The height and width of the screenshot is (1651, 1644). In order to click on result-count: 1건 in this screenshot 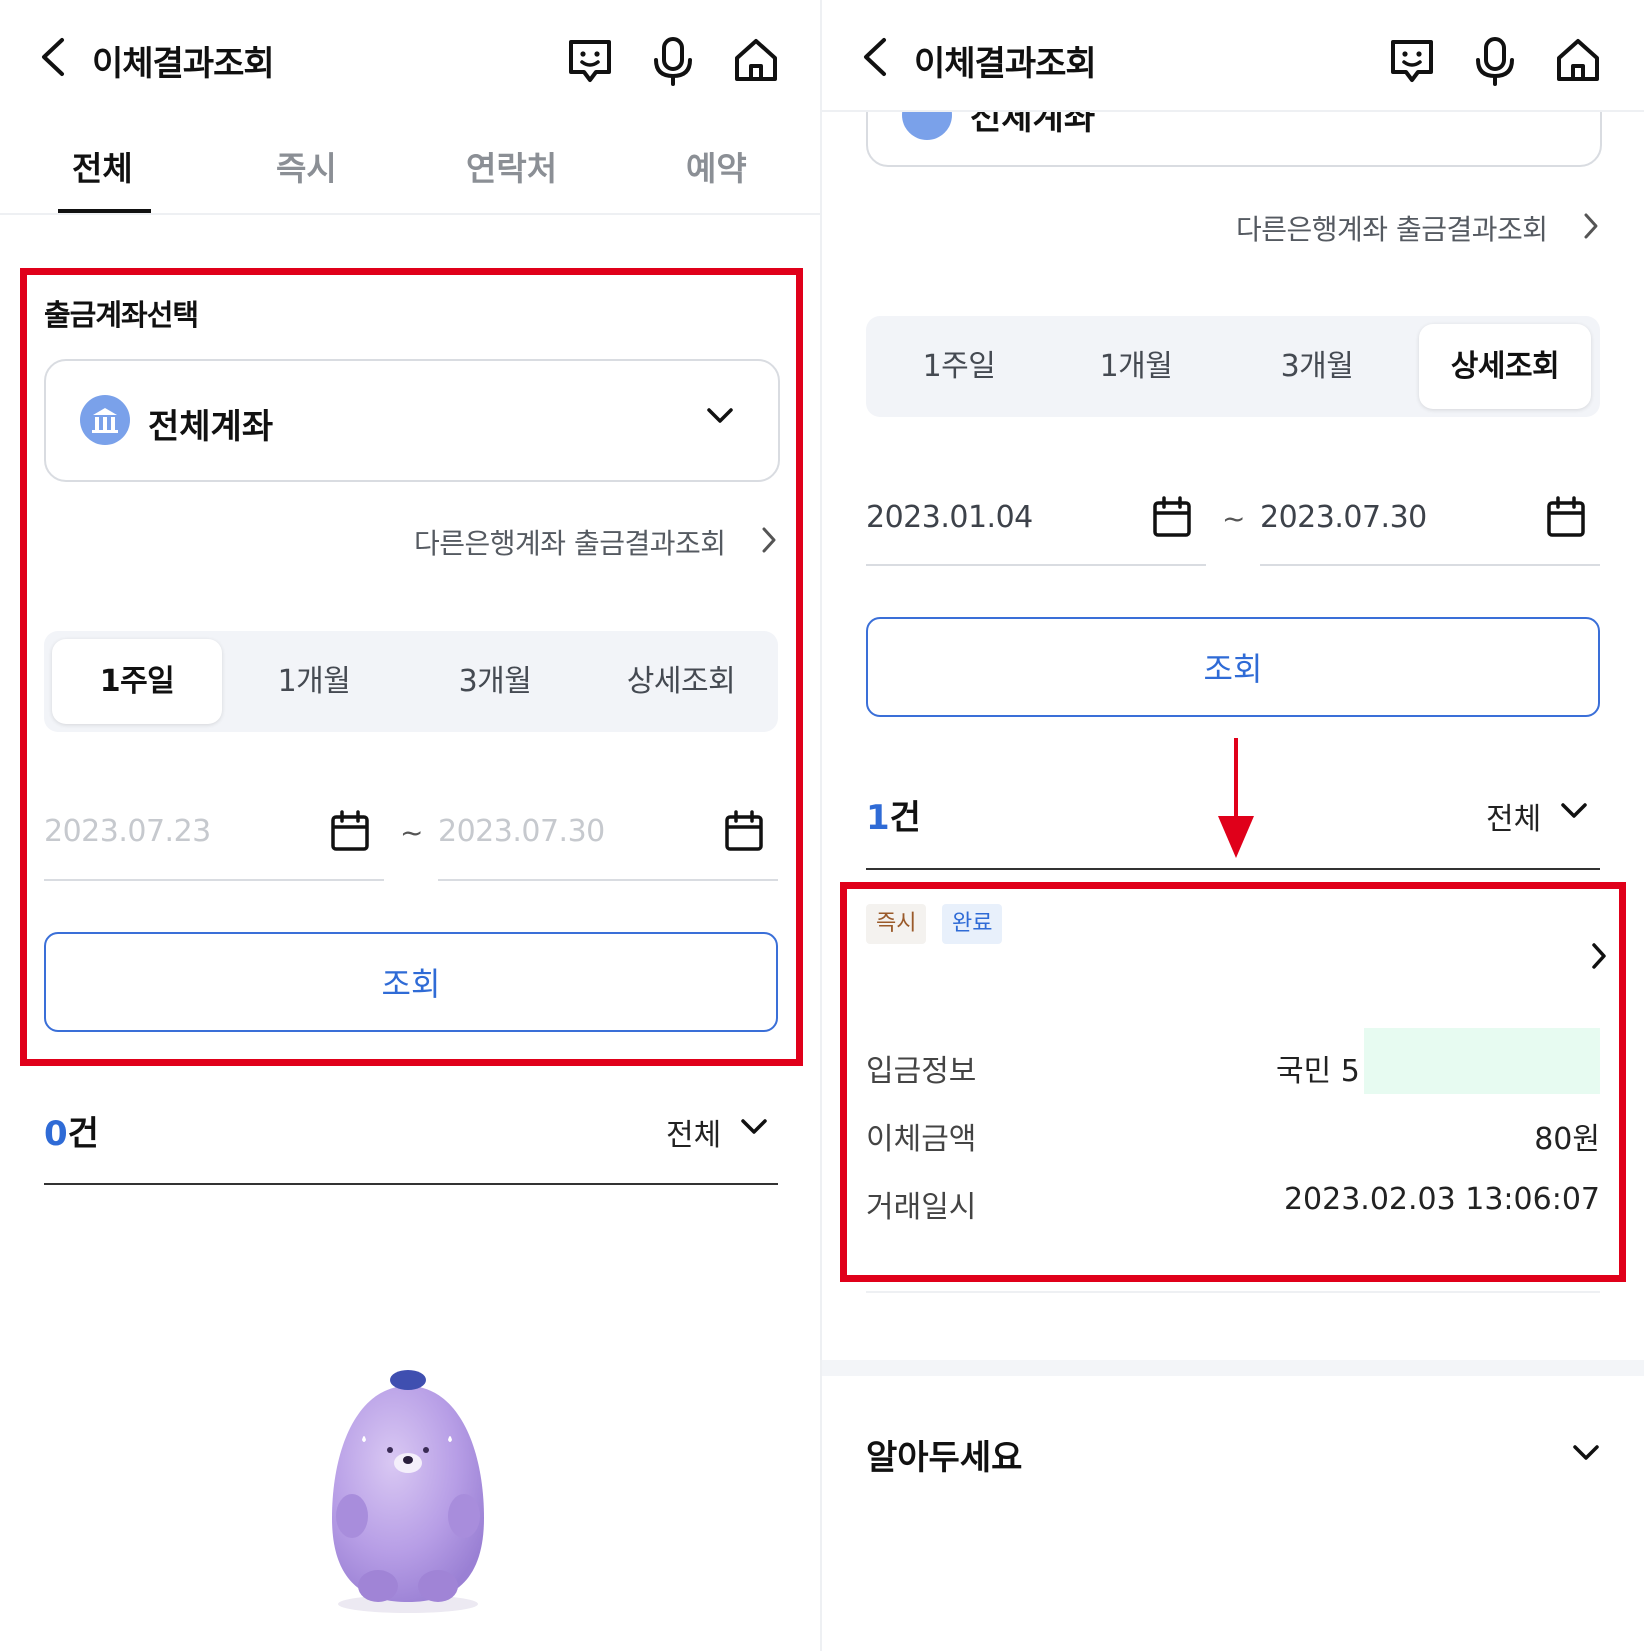, I will do `click(893, 814)`.